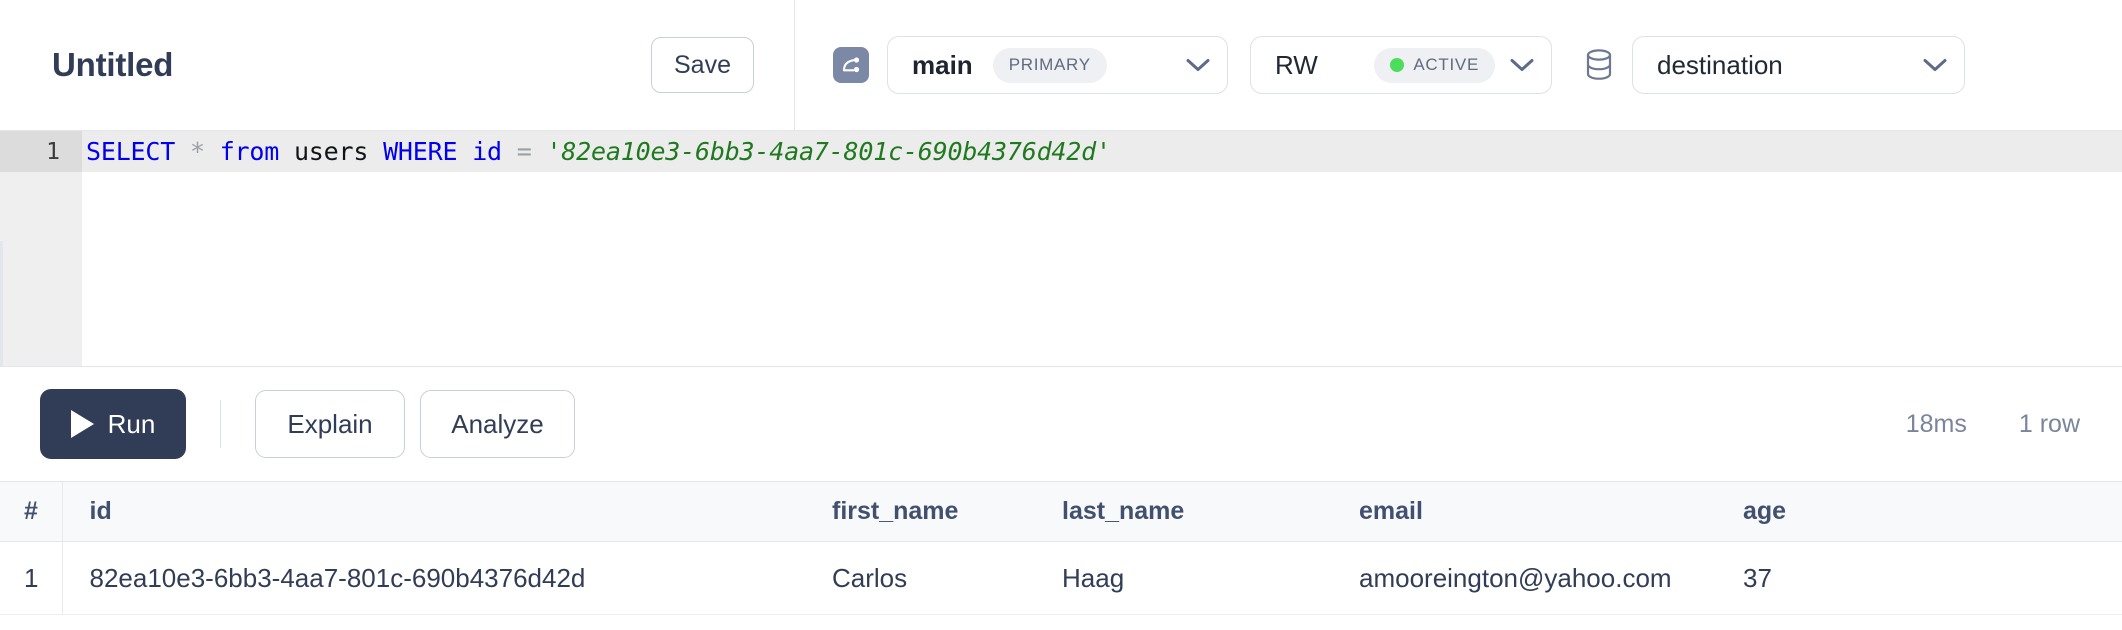  I want to click on results-table-head: # id first_name last_name email age, so click(1061, 511).